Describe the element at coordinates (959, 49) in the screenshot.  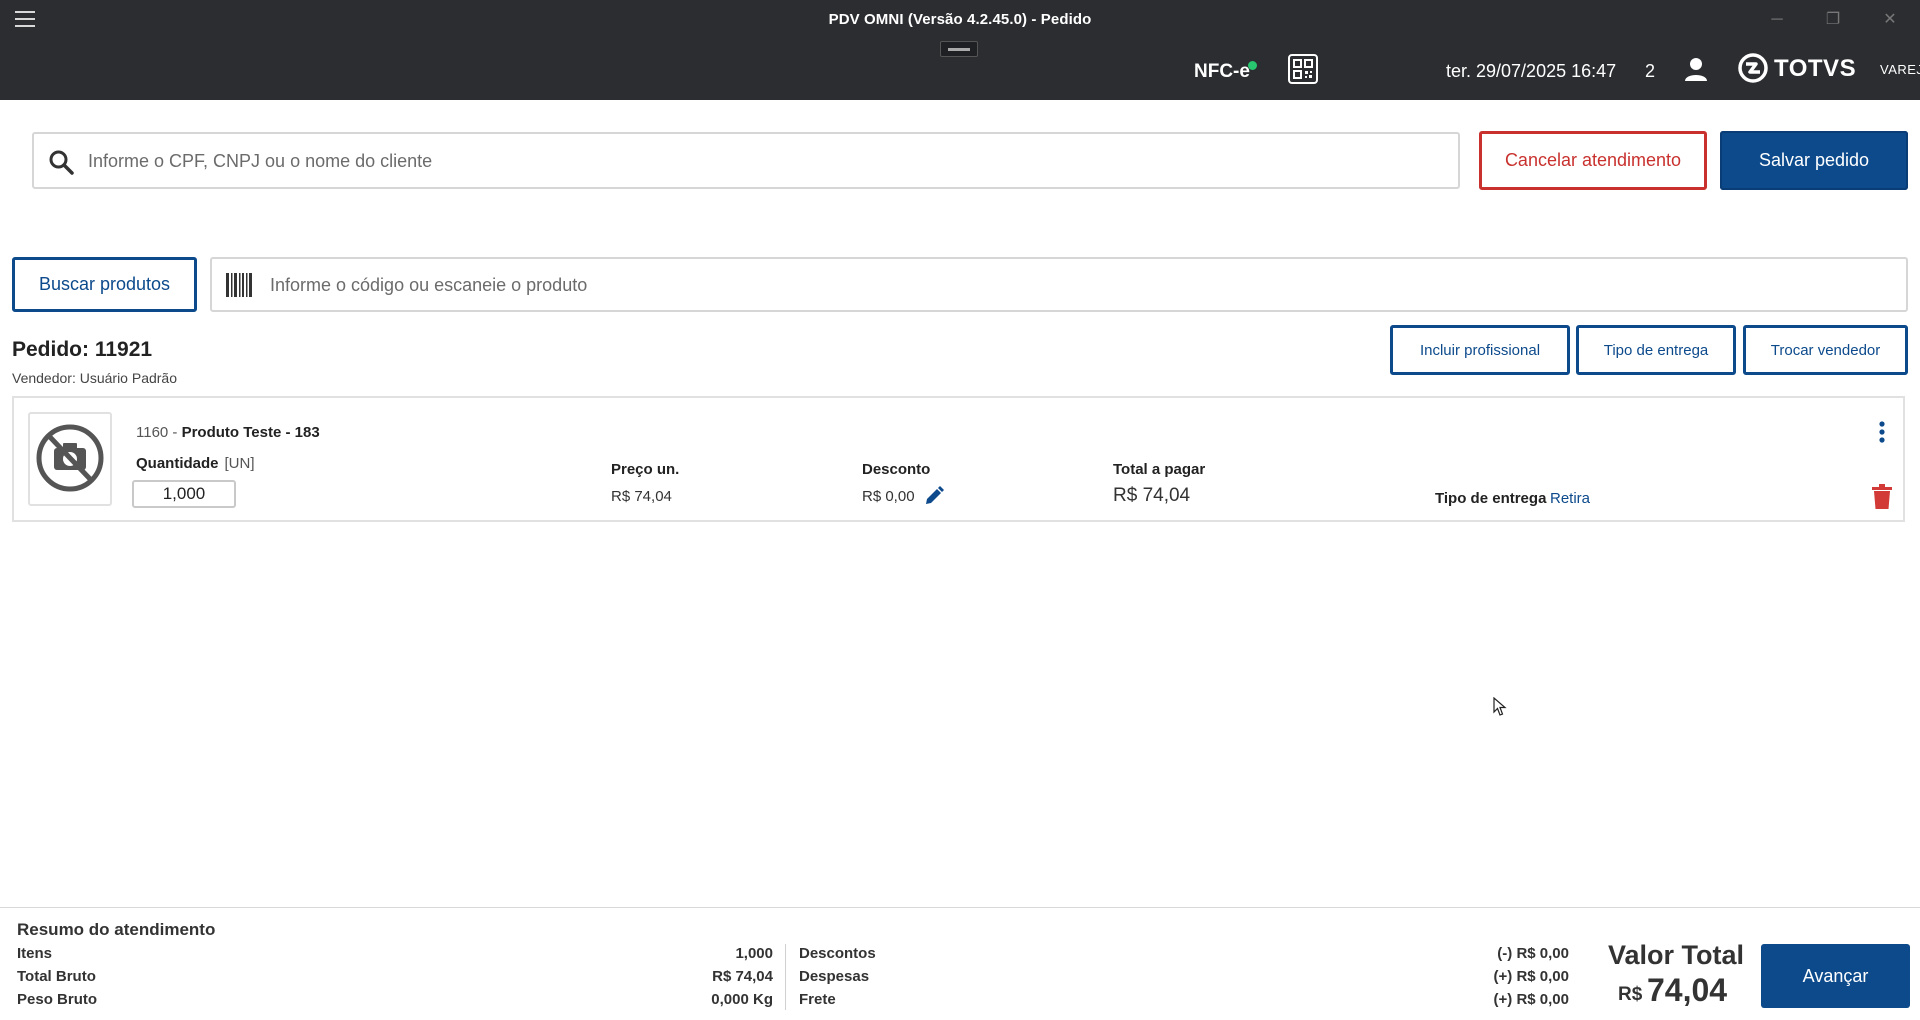
I see `drawer-handle-icon` at that location.